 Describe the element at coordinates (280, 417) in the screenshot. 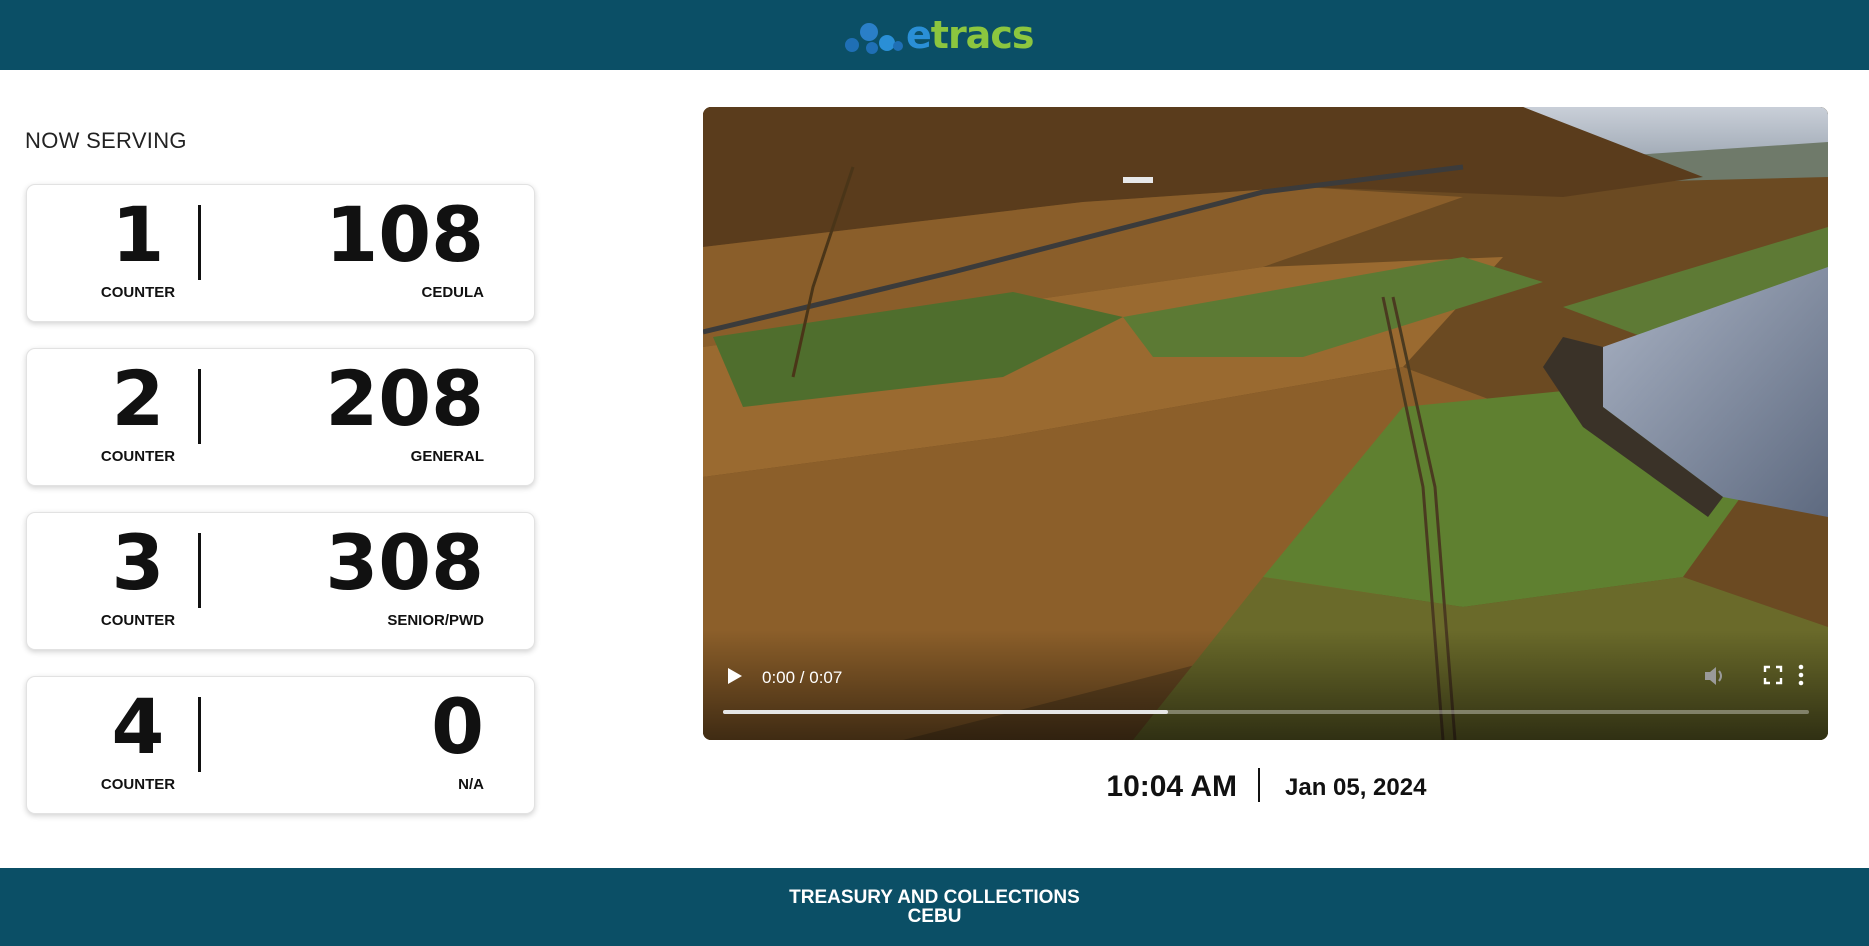

I see `counter-card: 2 COUNTER 208 GENERAL` at that location.